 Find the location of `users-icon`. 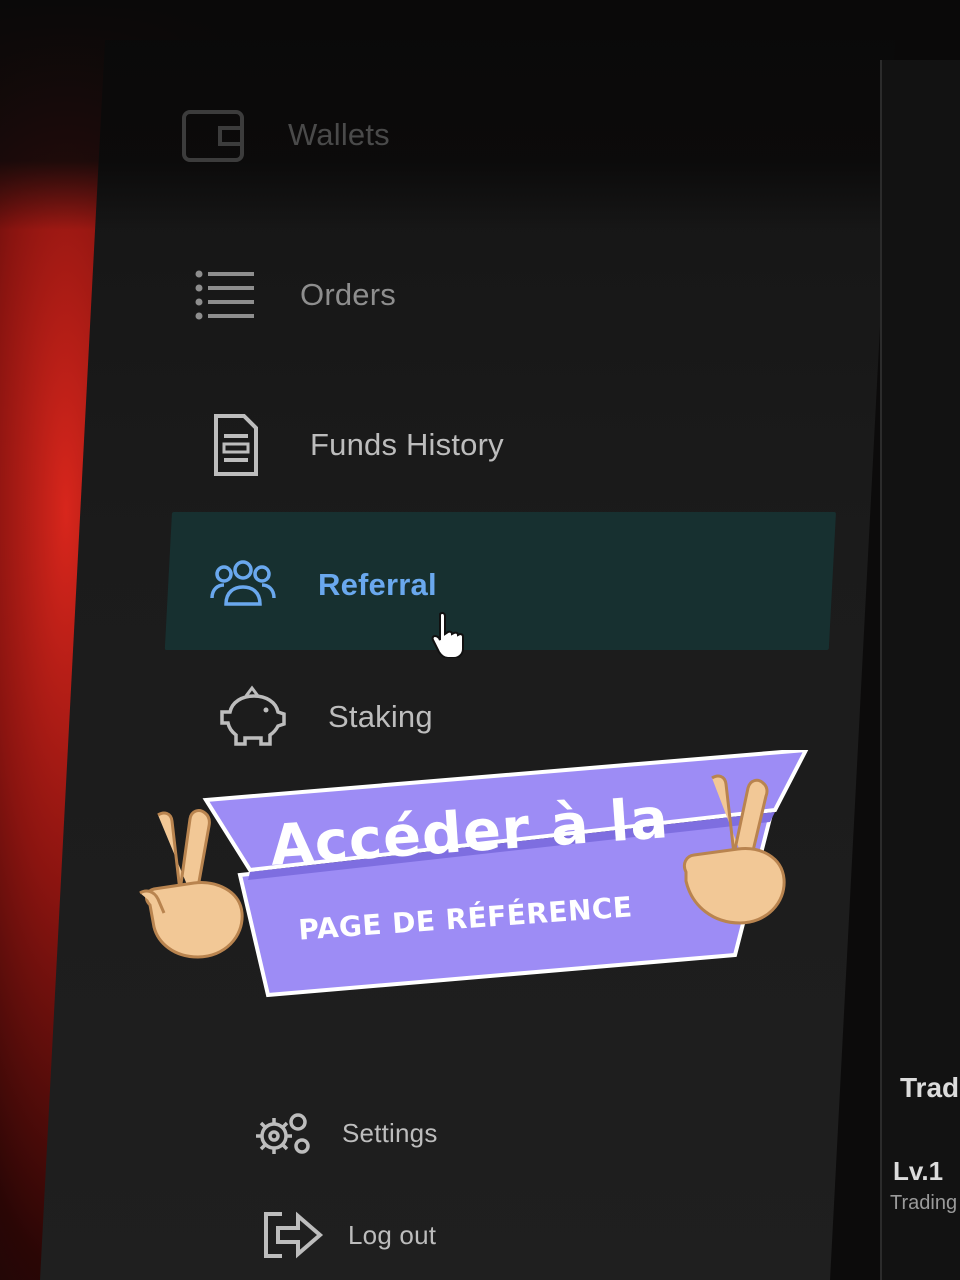

users-icon is located at coordinates (243, 585).